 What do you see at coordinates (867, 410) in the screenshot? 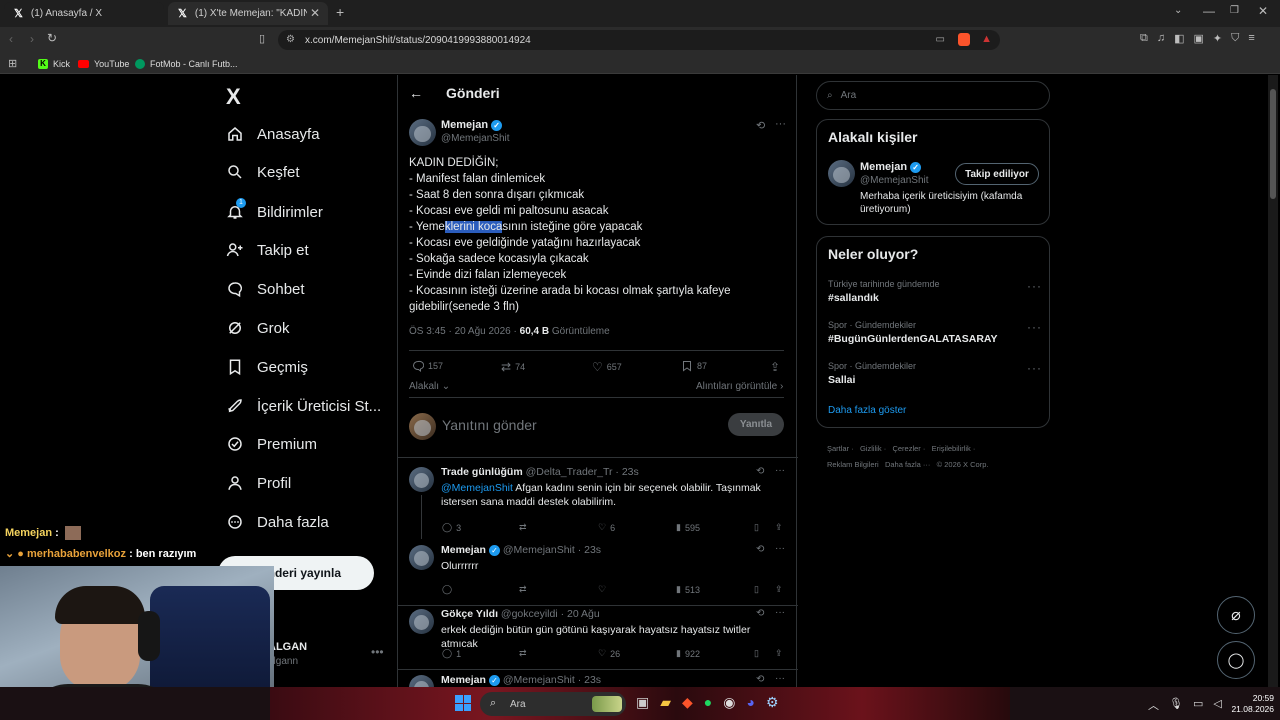
I see `show-more-link: Daha fazla göster` at bounding box center [867, 410].